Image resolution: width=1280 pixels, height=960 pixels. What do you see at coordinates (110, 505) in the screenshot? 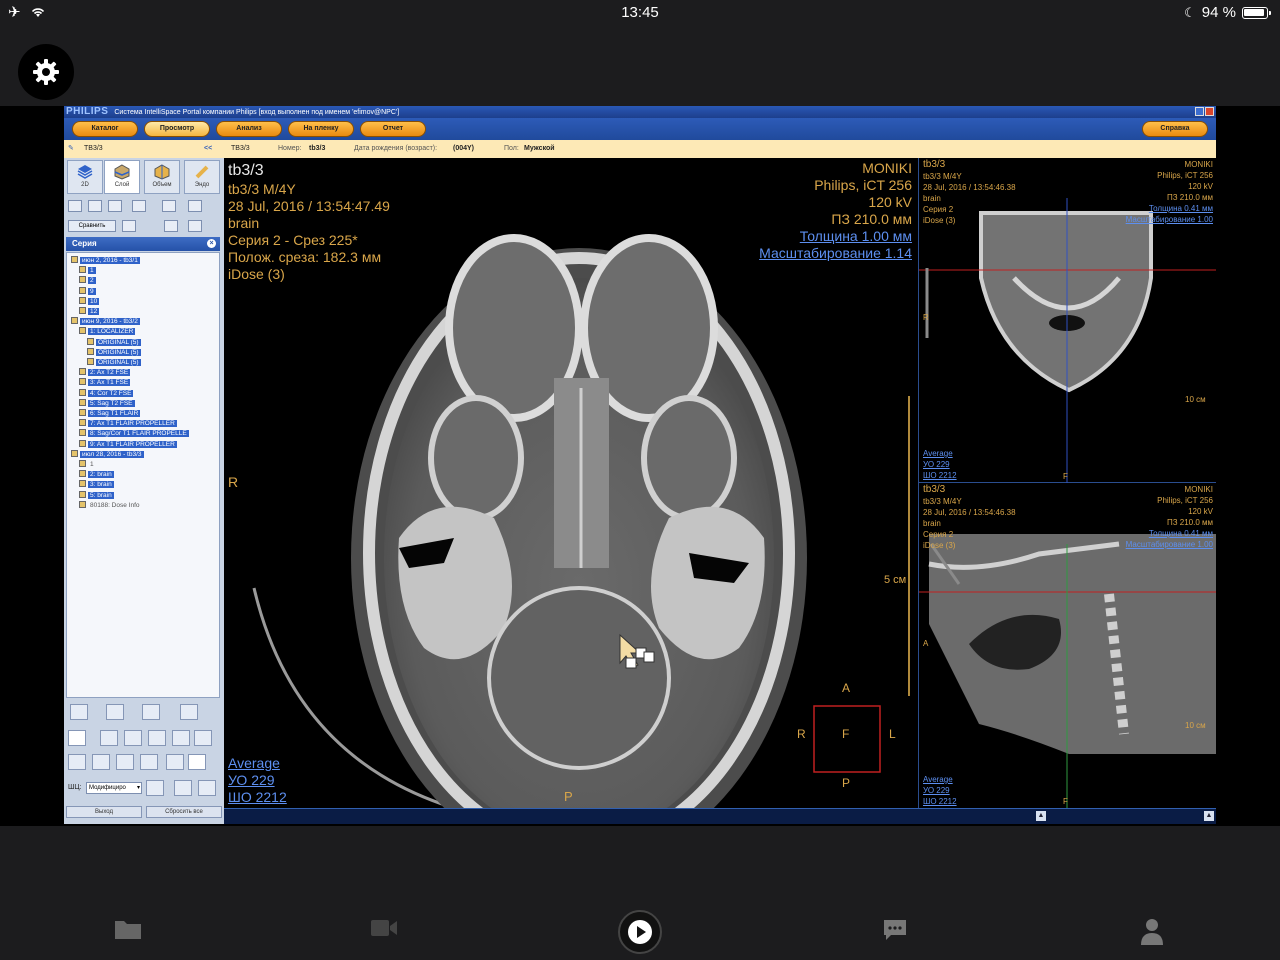
I see `series-tree-item: 80188: Dose Info` at bounding box center [110, 505].